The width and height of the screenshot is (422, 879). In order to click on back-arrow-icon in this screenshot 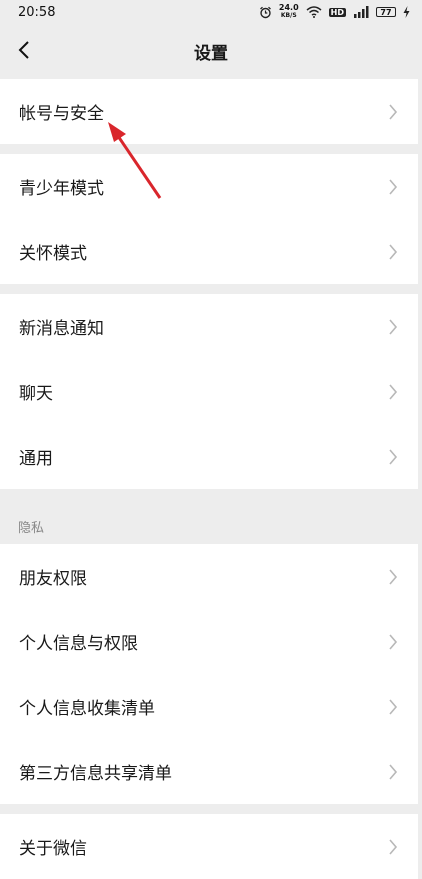, I will do `click(23, 50)`.